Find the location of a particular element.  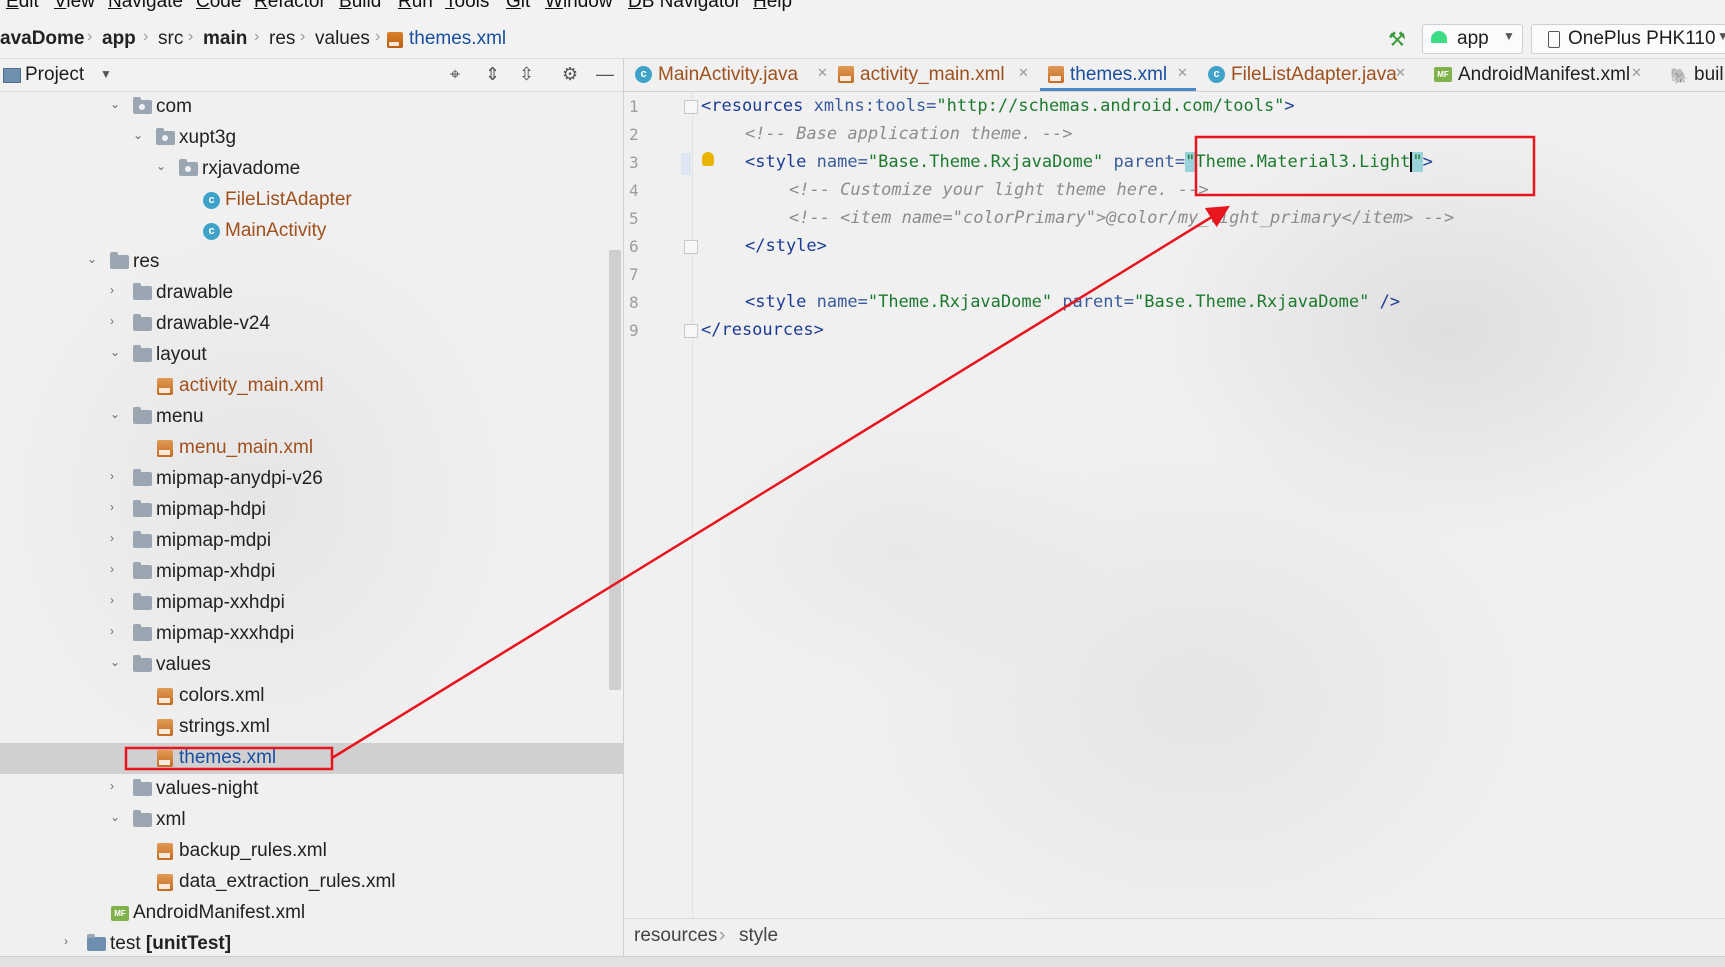

breadcrumb-res: res is located at coordinates (282, 39).